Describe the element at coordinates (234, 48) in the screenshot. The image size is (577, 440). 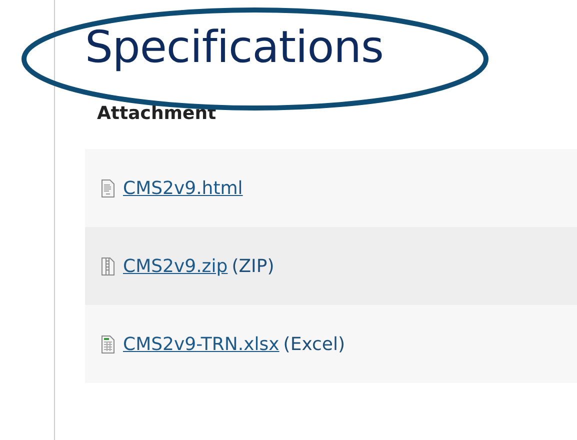
I see `page-heading: Specifications` at that location.